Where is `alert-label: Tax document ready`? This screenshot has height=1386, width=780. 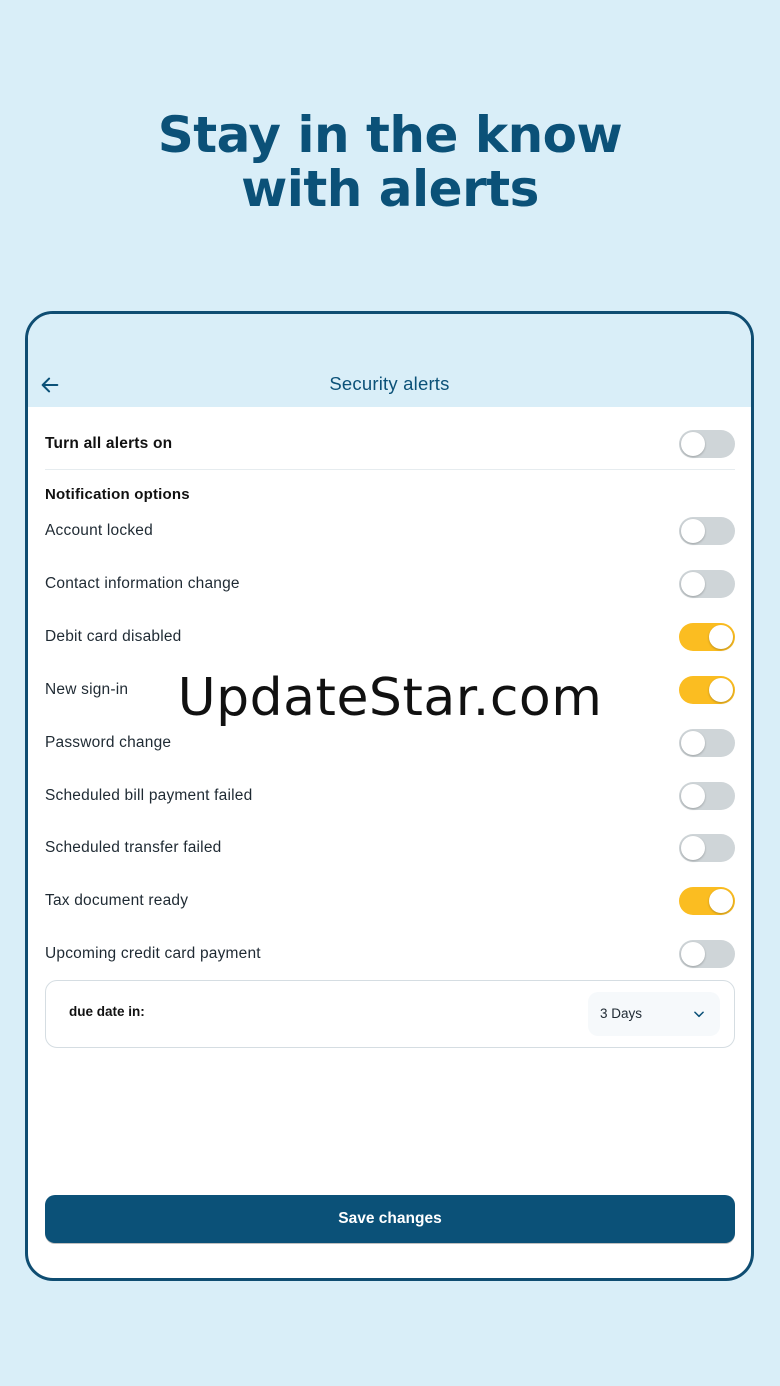
alert-label: Tax document ready is located at coordinates (117, 900).